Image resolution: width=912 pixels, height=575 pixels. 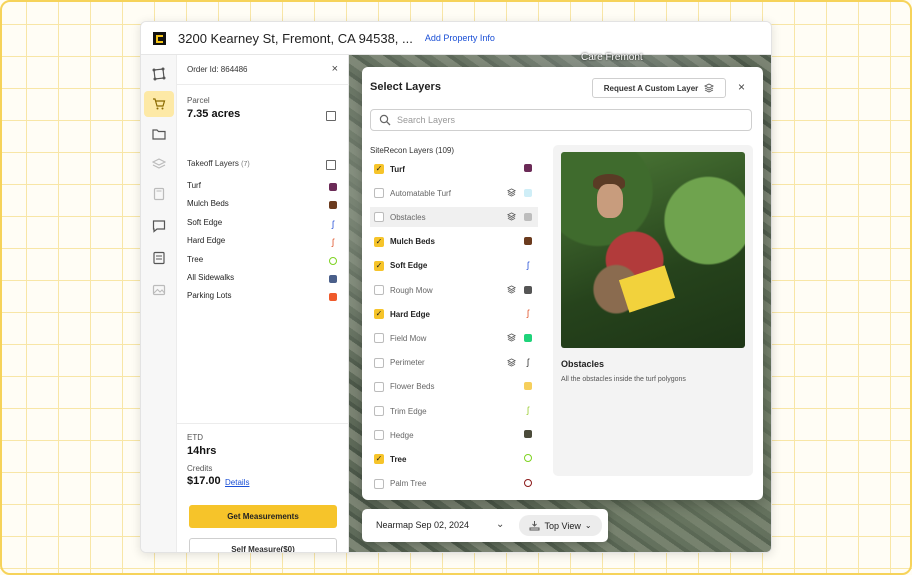 I want to click on calculator-icon, so click(x=159, y=194).